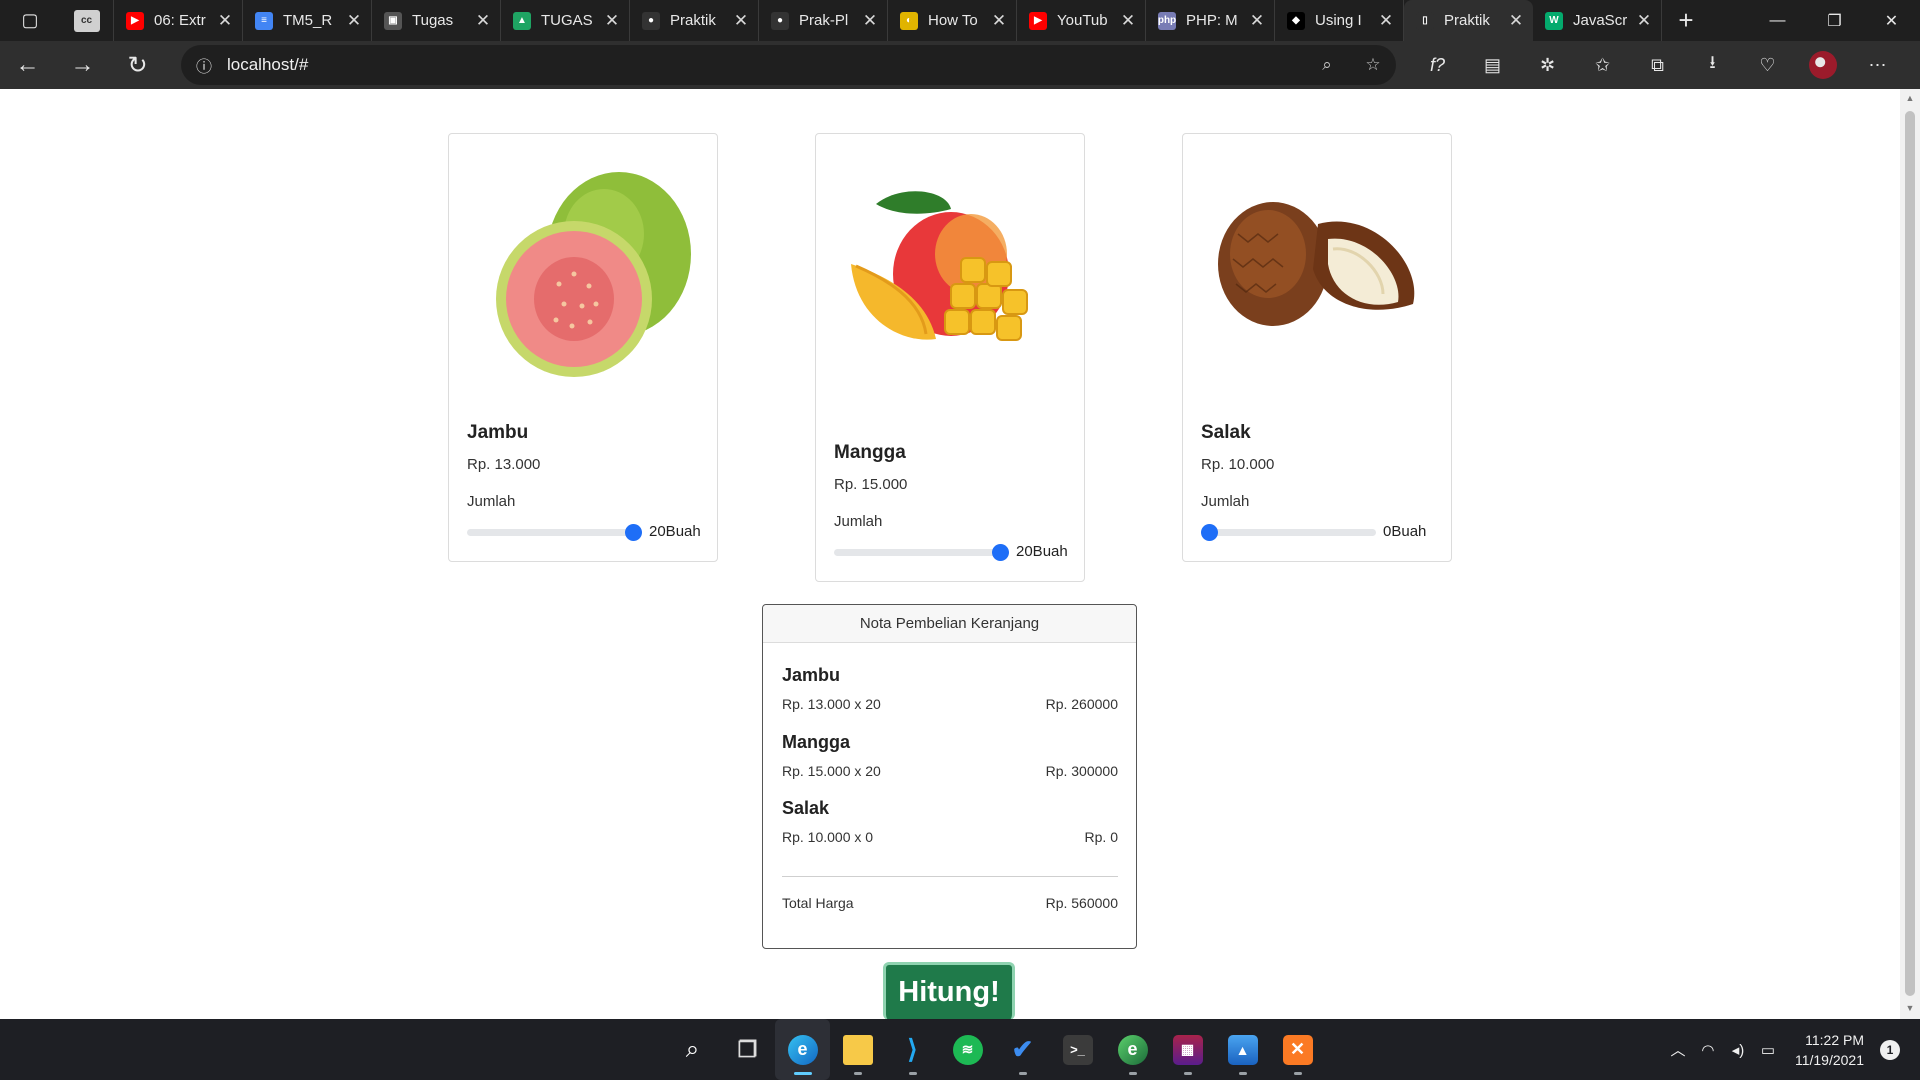 The height and width of the screenshot is (1080, 1920). I want to click on taskbar-winrar: ▦, so click(1187, 1049).